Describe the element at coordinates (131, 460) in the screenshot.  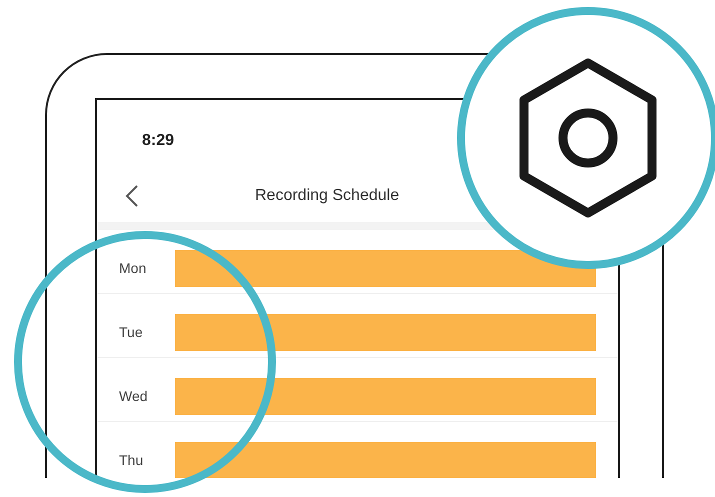
I see `day-label: Thu` at that location.